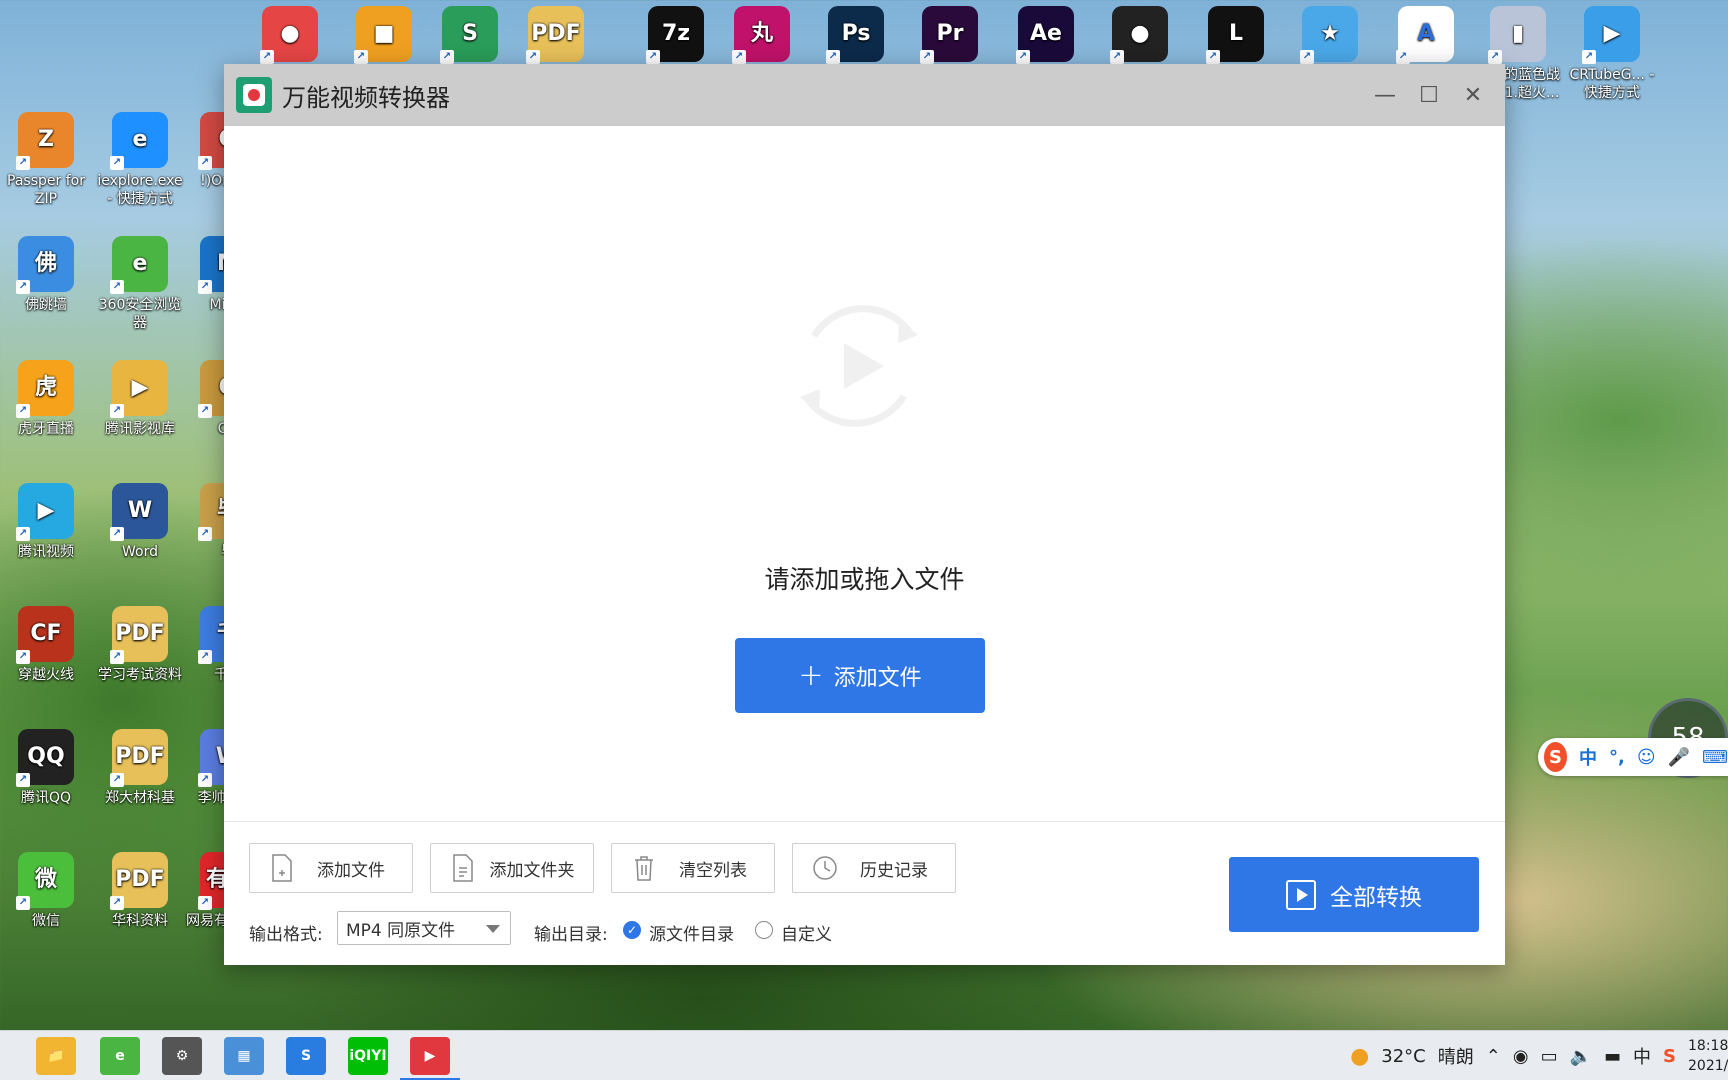  Describe the element at coordinates (45, 389) in the screenshot. I see `app-shortcut-icon: 虎` at that location.